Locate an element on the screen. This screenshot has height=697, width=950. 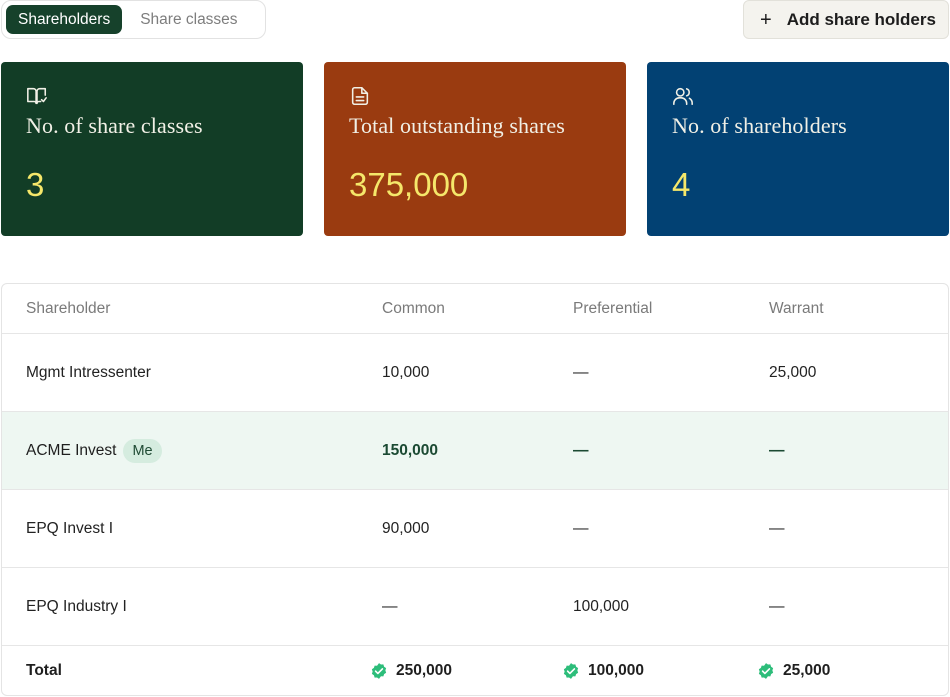
column-header-preferential: Preferential is located at coordinates (612, 309).